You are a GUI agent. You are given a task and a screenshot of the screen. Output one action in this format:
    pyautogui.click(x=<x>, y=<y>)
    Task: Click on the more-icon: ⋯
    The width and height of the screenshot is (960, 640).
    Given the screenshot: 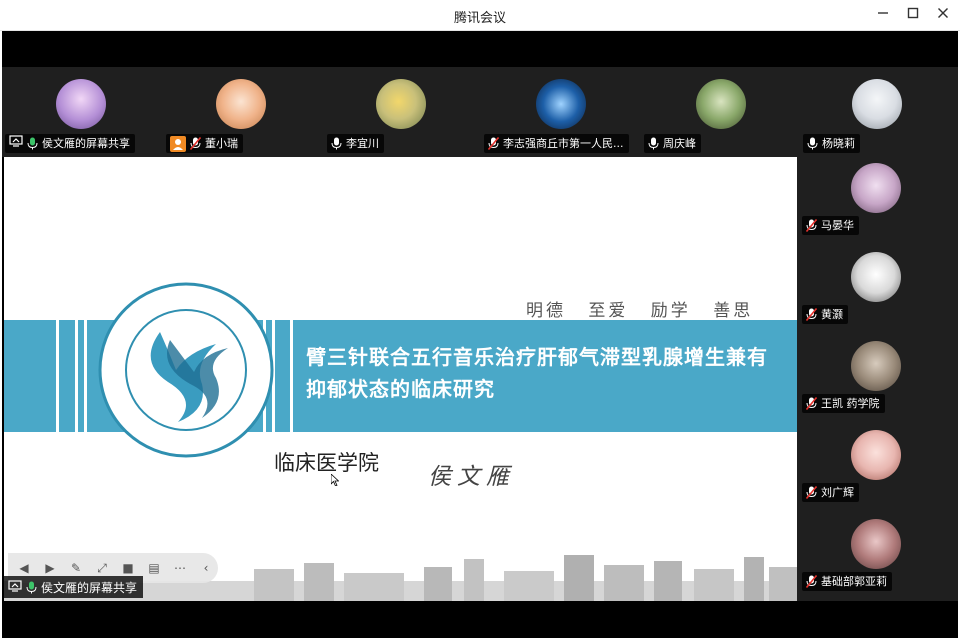 What is the action you would take?
    pyautogui.click(x=180, y=568)
    